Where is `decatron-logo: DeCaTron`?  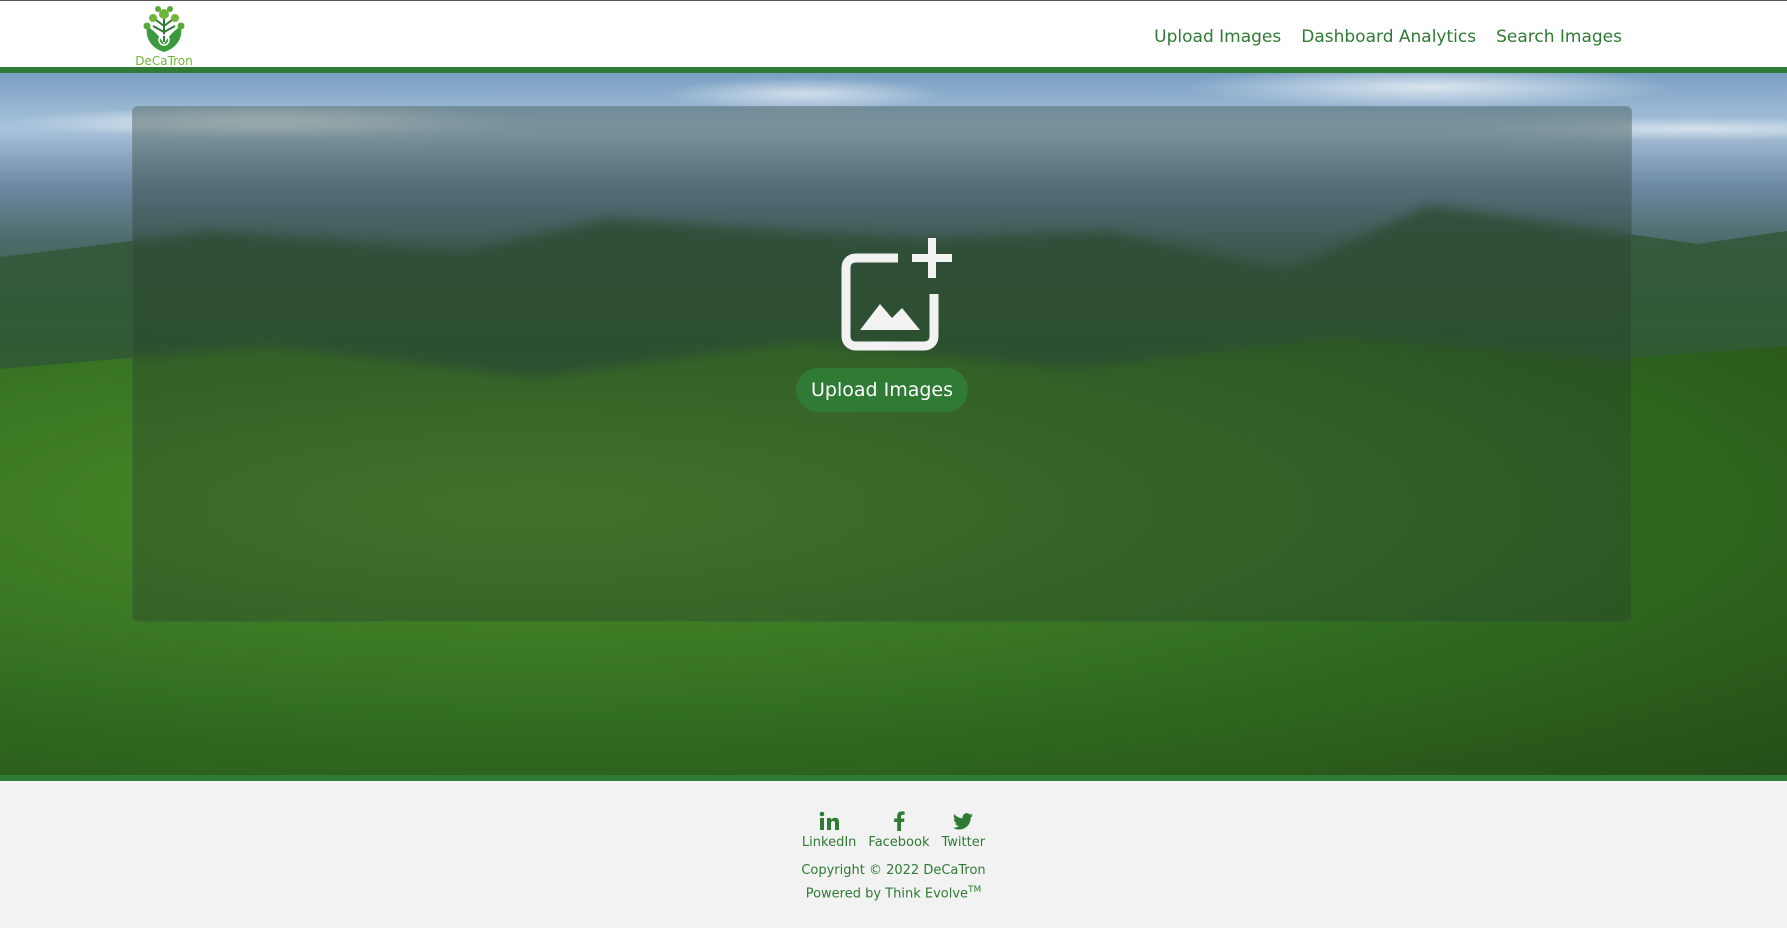
decatron-logo: DeCaTron is located at coordinates (164, 36).